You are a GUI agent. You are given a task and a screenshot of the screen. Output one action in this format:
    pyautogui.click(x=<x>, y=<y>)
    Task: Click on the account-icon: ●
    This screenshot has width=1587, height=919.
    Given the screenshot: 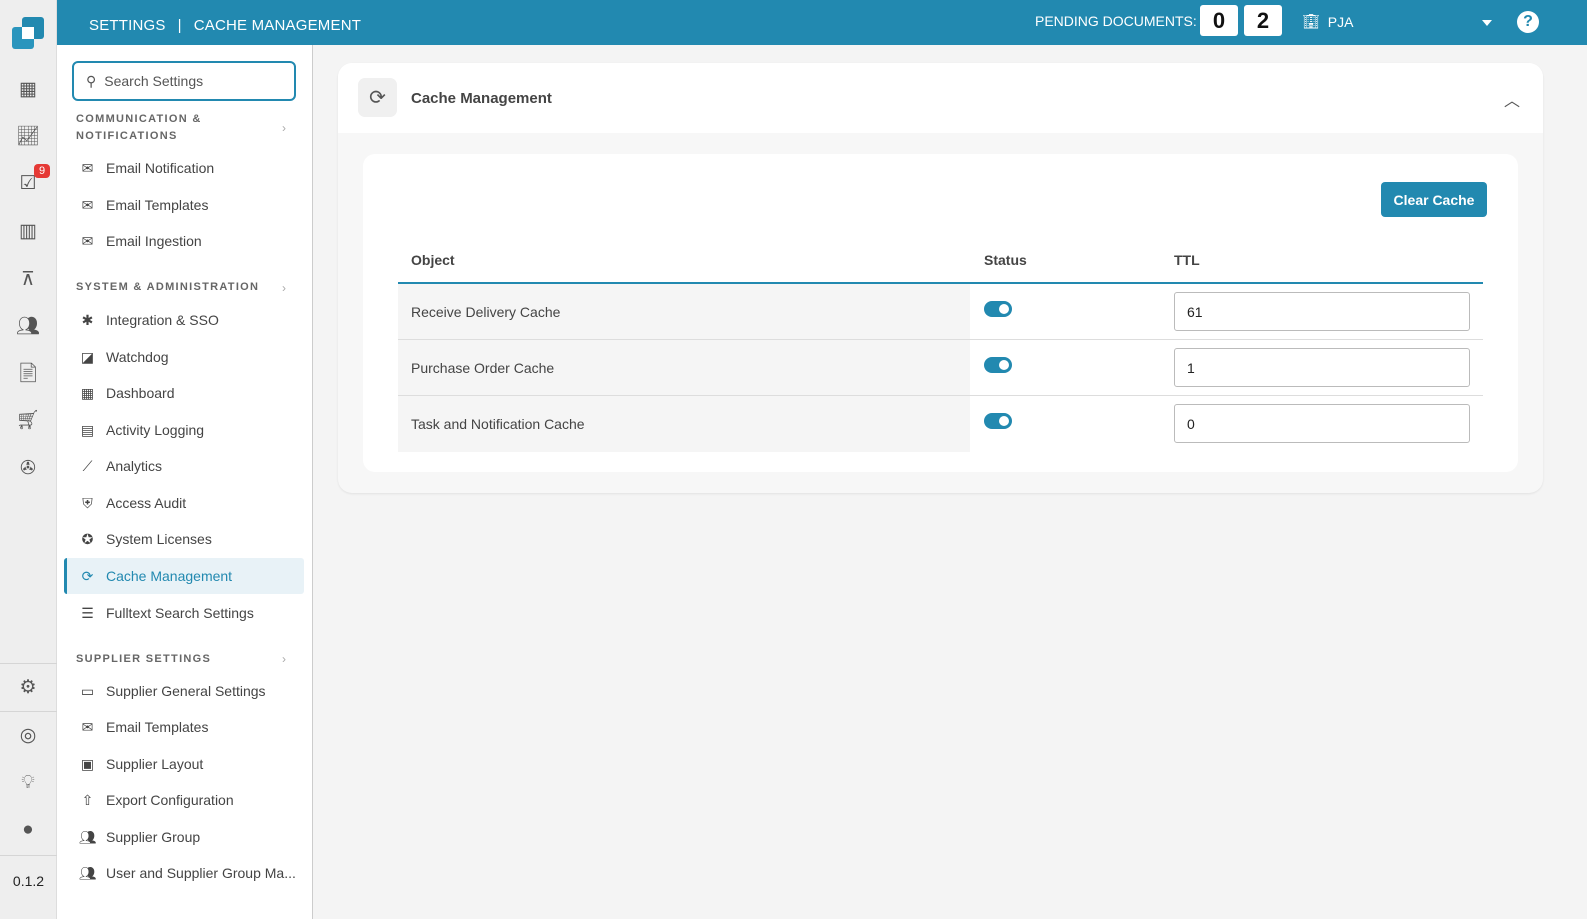 What is the action you would take?
    pyautogui.click(x=28, y=830)
    